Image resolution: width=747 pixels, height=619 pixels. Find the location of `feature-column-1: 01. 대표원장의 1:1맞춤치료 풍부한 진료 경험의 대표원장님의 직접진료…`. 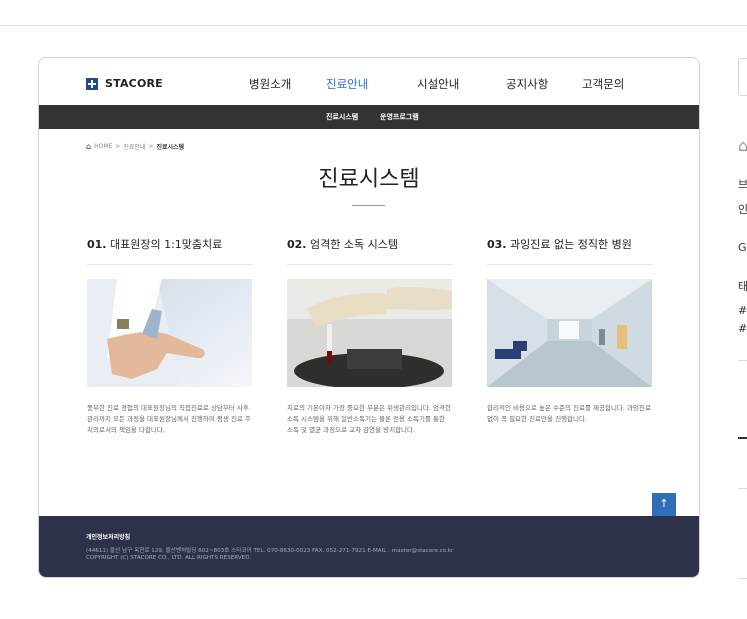

feature-column-1: 01. 대표원장의 1:1맞춤치료 풍부한 진료 경험의 대표원장님의 직접진료… is located at coordinates (170, 336).